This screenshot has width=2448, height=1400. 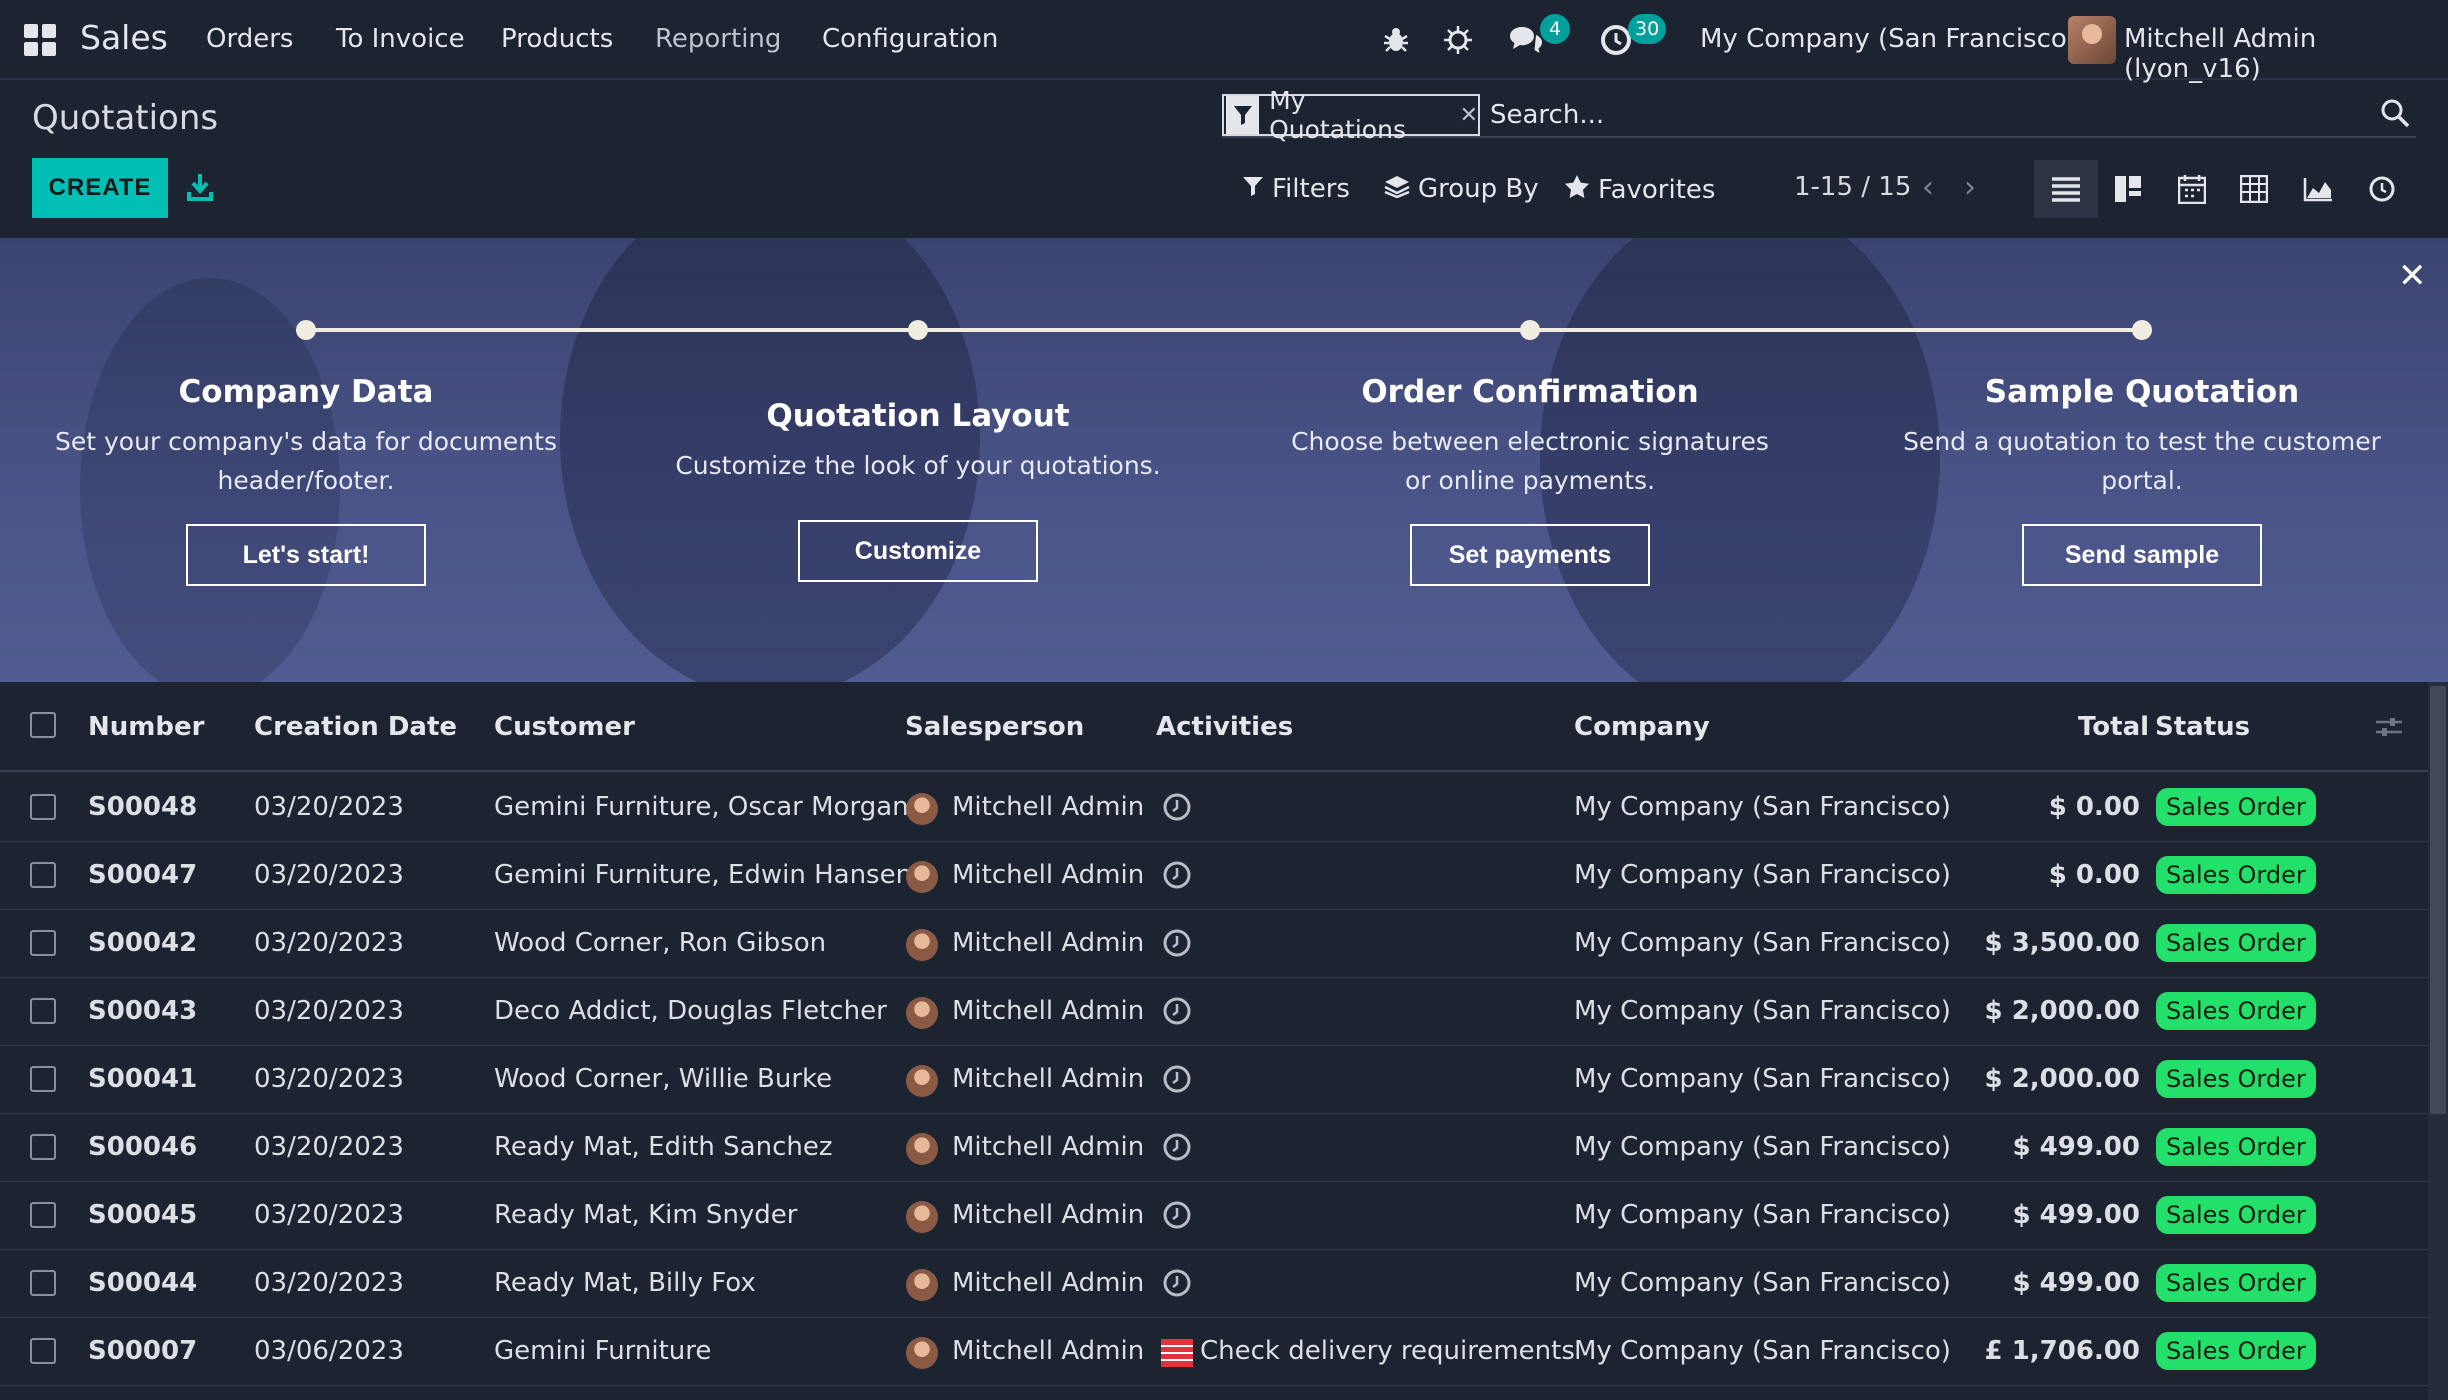 What do you see at coordinates (1048, 1215) in the screenshot?
I see `salesperson-name: Mitchell Admin` at bounding box center [1048, 1215].